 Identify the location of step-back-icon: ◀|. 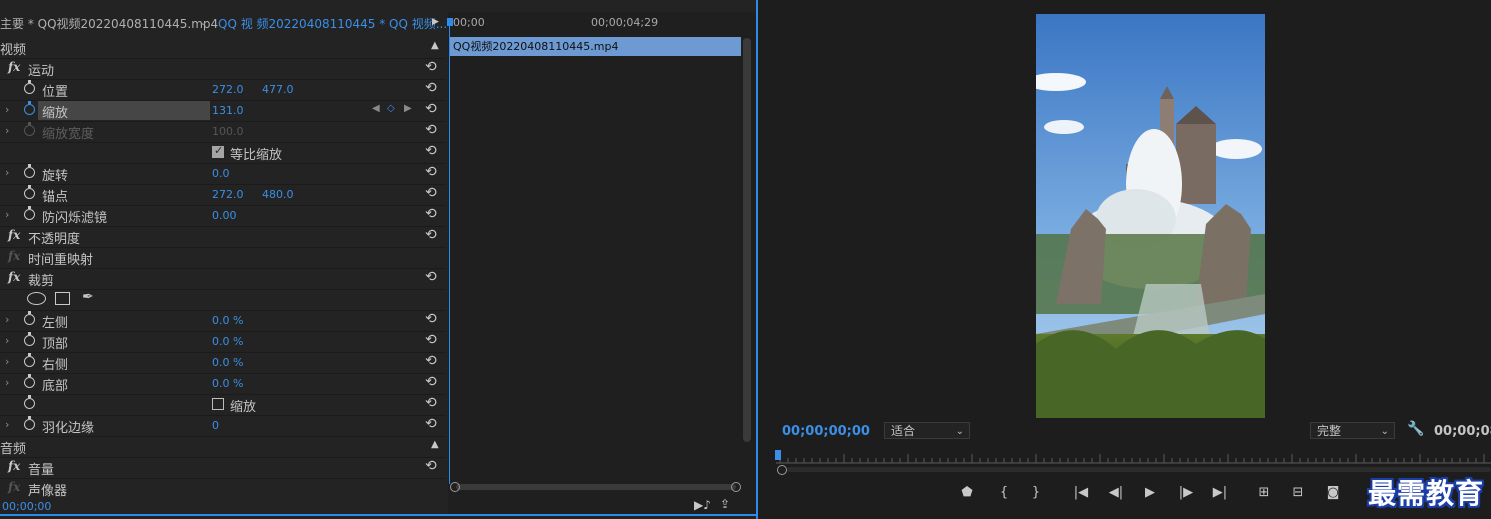
(1116, 492).